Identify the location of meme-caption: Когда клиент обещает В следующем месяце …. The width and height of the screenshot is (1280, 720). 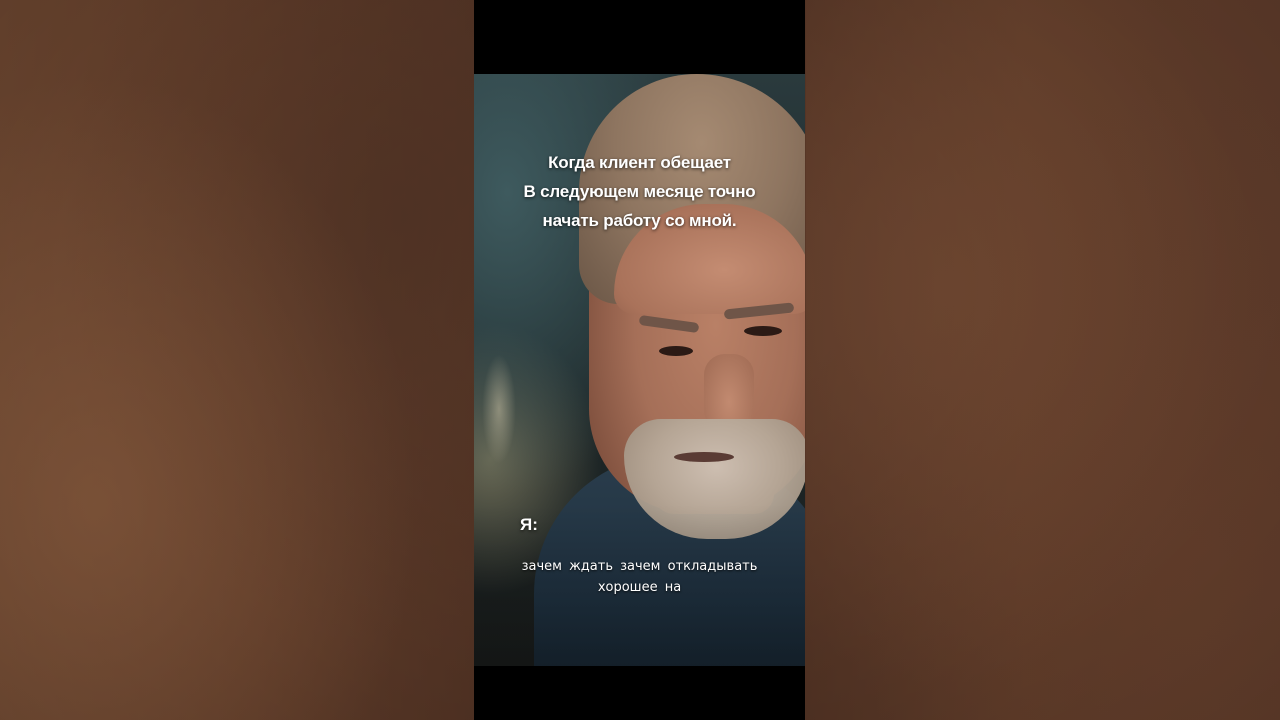
(639, 191).